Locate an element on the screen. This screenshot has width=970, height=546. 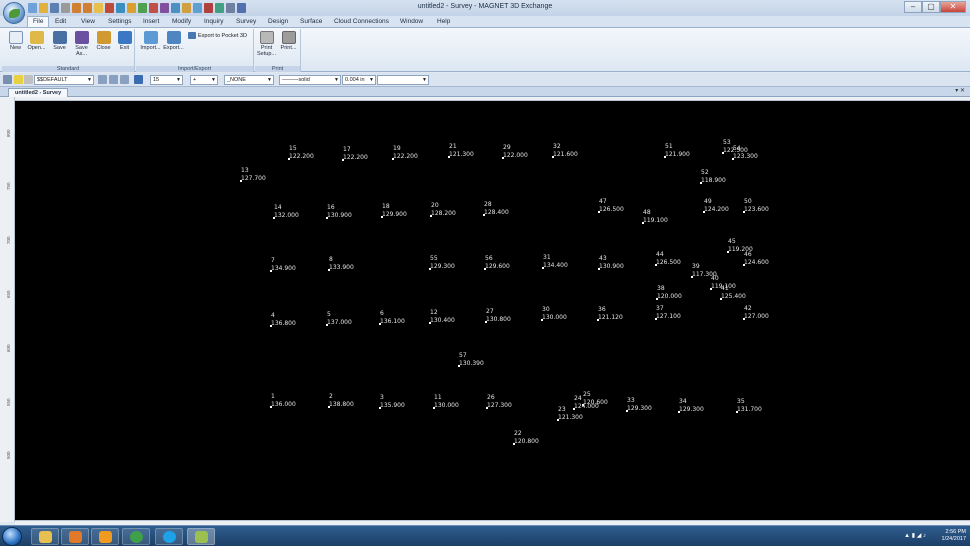
minimize-button: – is located at coordinates (913, 7).